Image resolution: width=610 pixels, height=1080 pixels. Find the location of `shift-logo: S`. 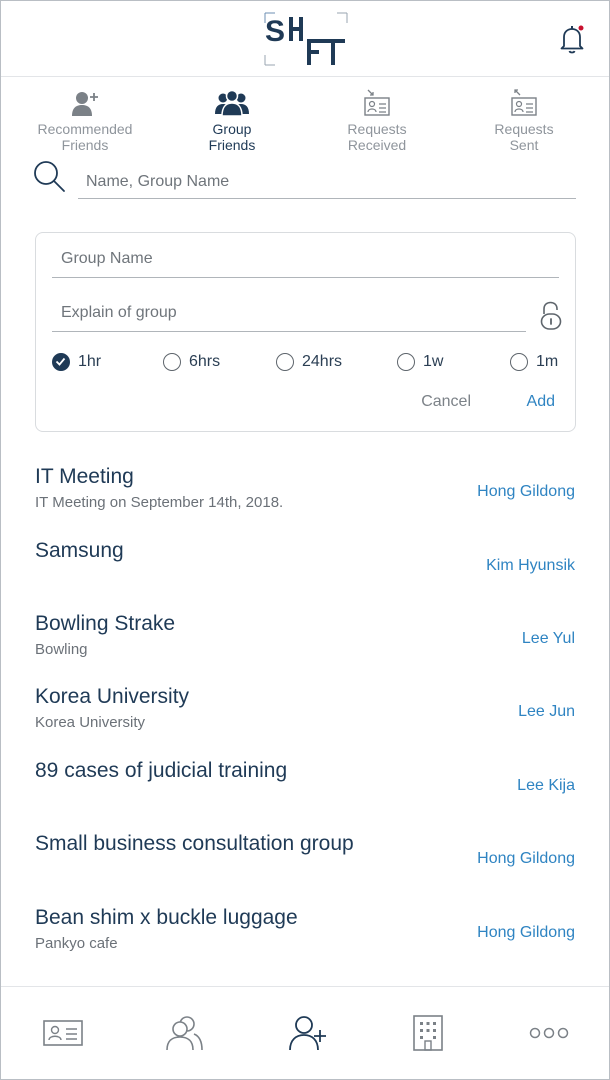

shift-logo: S is located at coordinates (306, 39).